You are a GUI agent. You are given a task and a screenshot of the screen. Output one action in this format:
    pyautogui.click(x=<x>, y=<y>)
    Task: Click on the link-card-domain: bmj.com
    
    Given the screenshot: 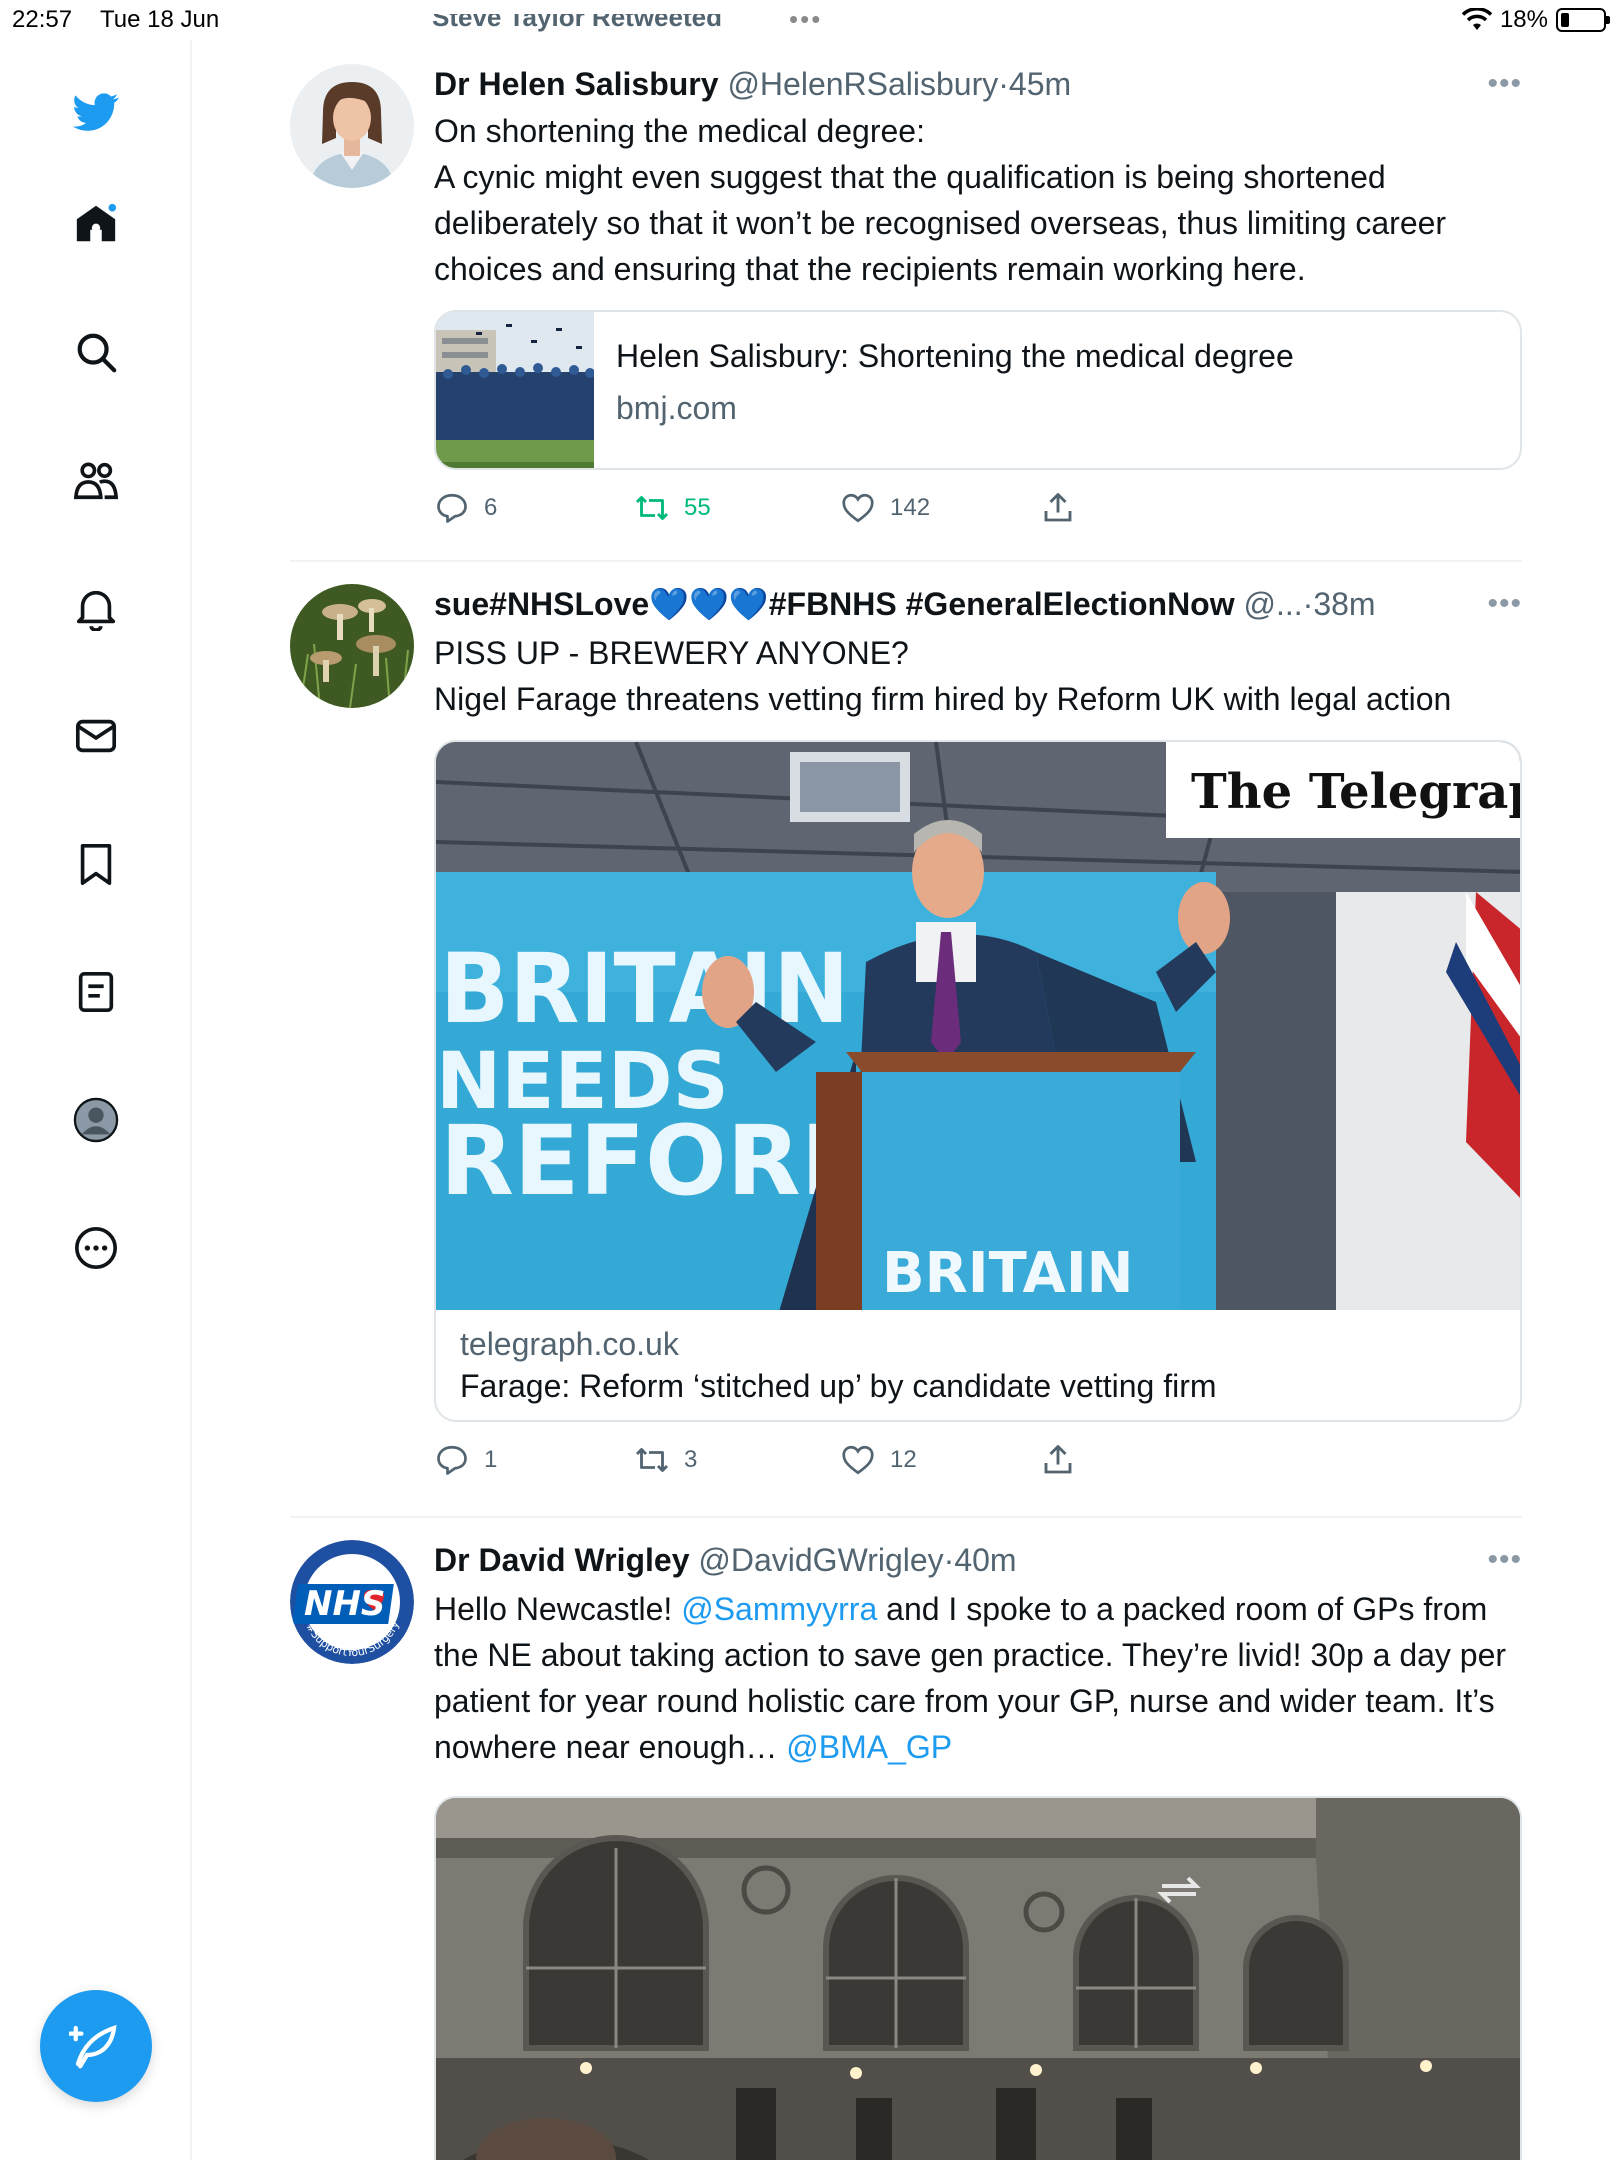 What is the action you would take?
    pyautogui.click(x=676, y=408)
    